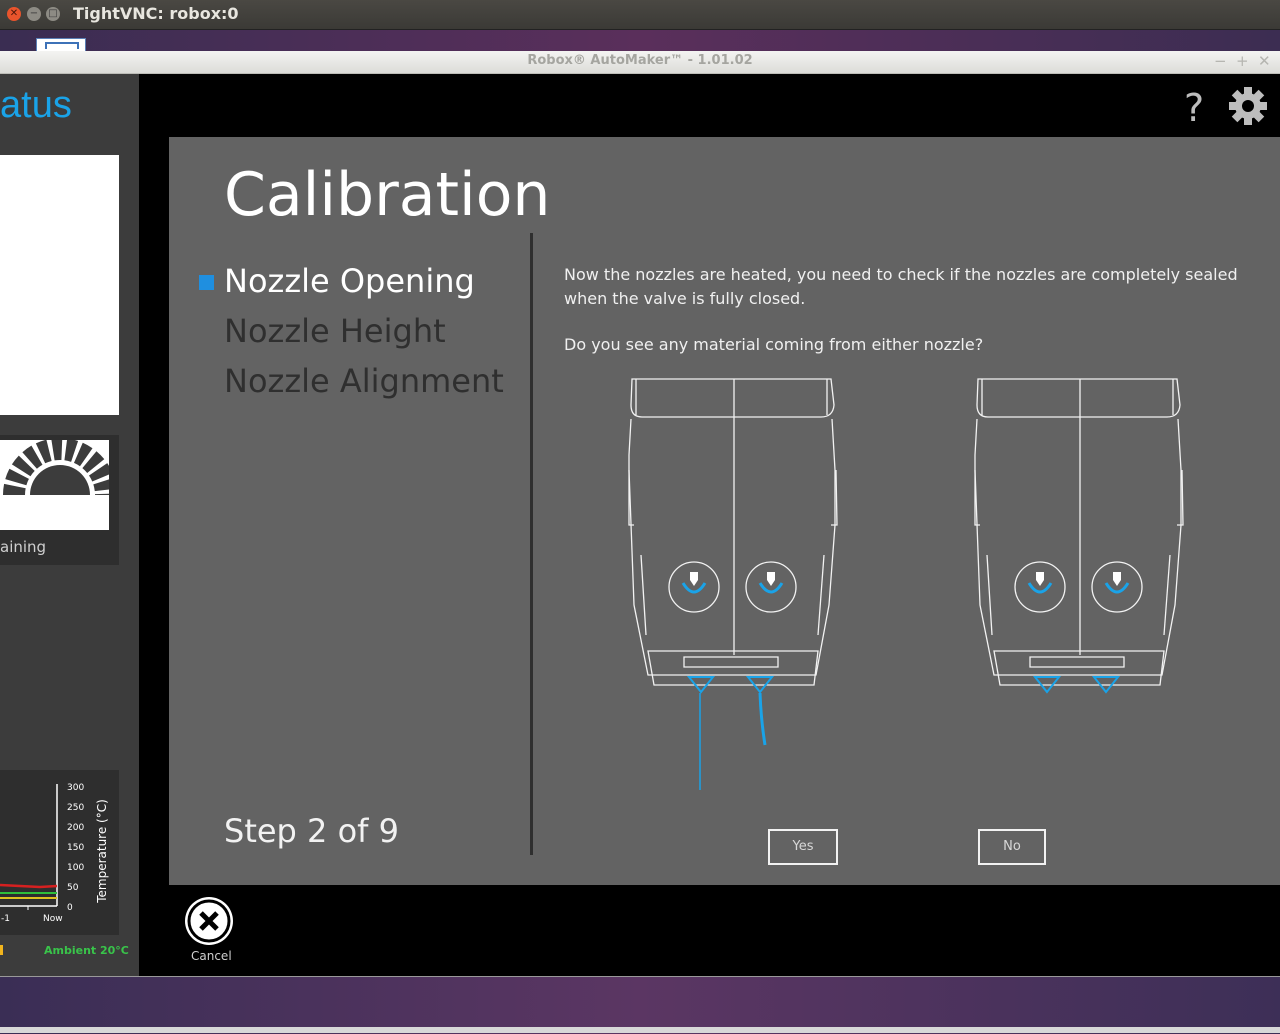 The width and height of the screenshot is (1280, 1034). I want to click on step-nozzle-alignment: Nozzle Alignment, so click(364, 381).